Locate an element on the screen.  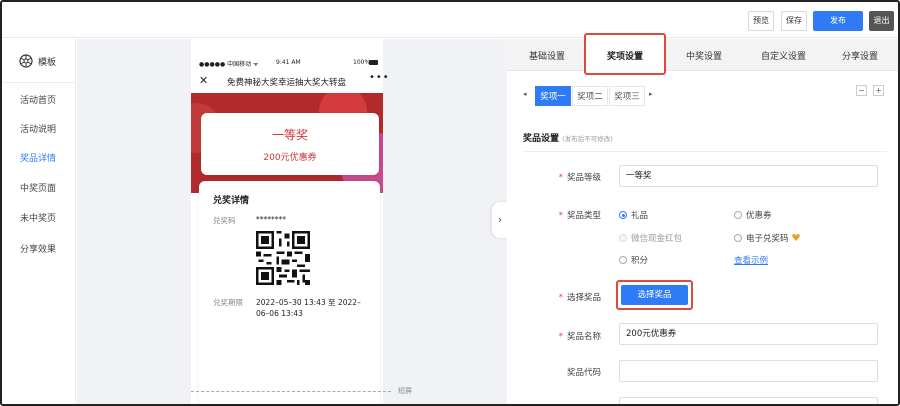
sidebar-item-home: 活动首页 is located at coordinates (38, 99).